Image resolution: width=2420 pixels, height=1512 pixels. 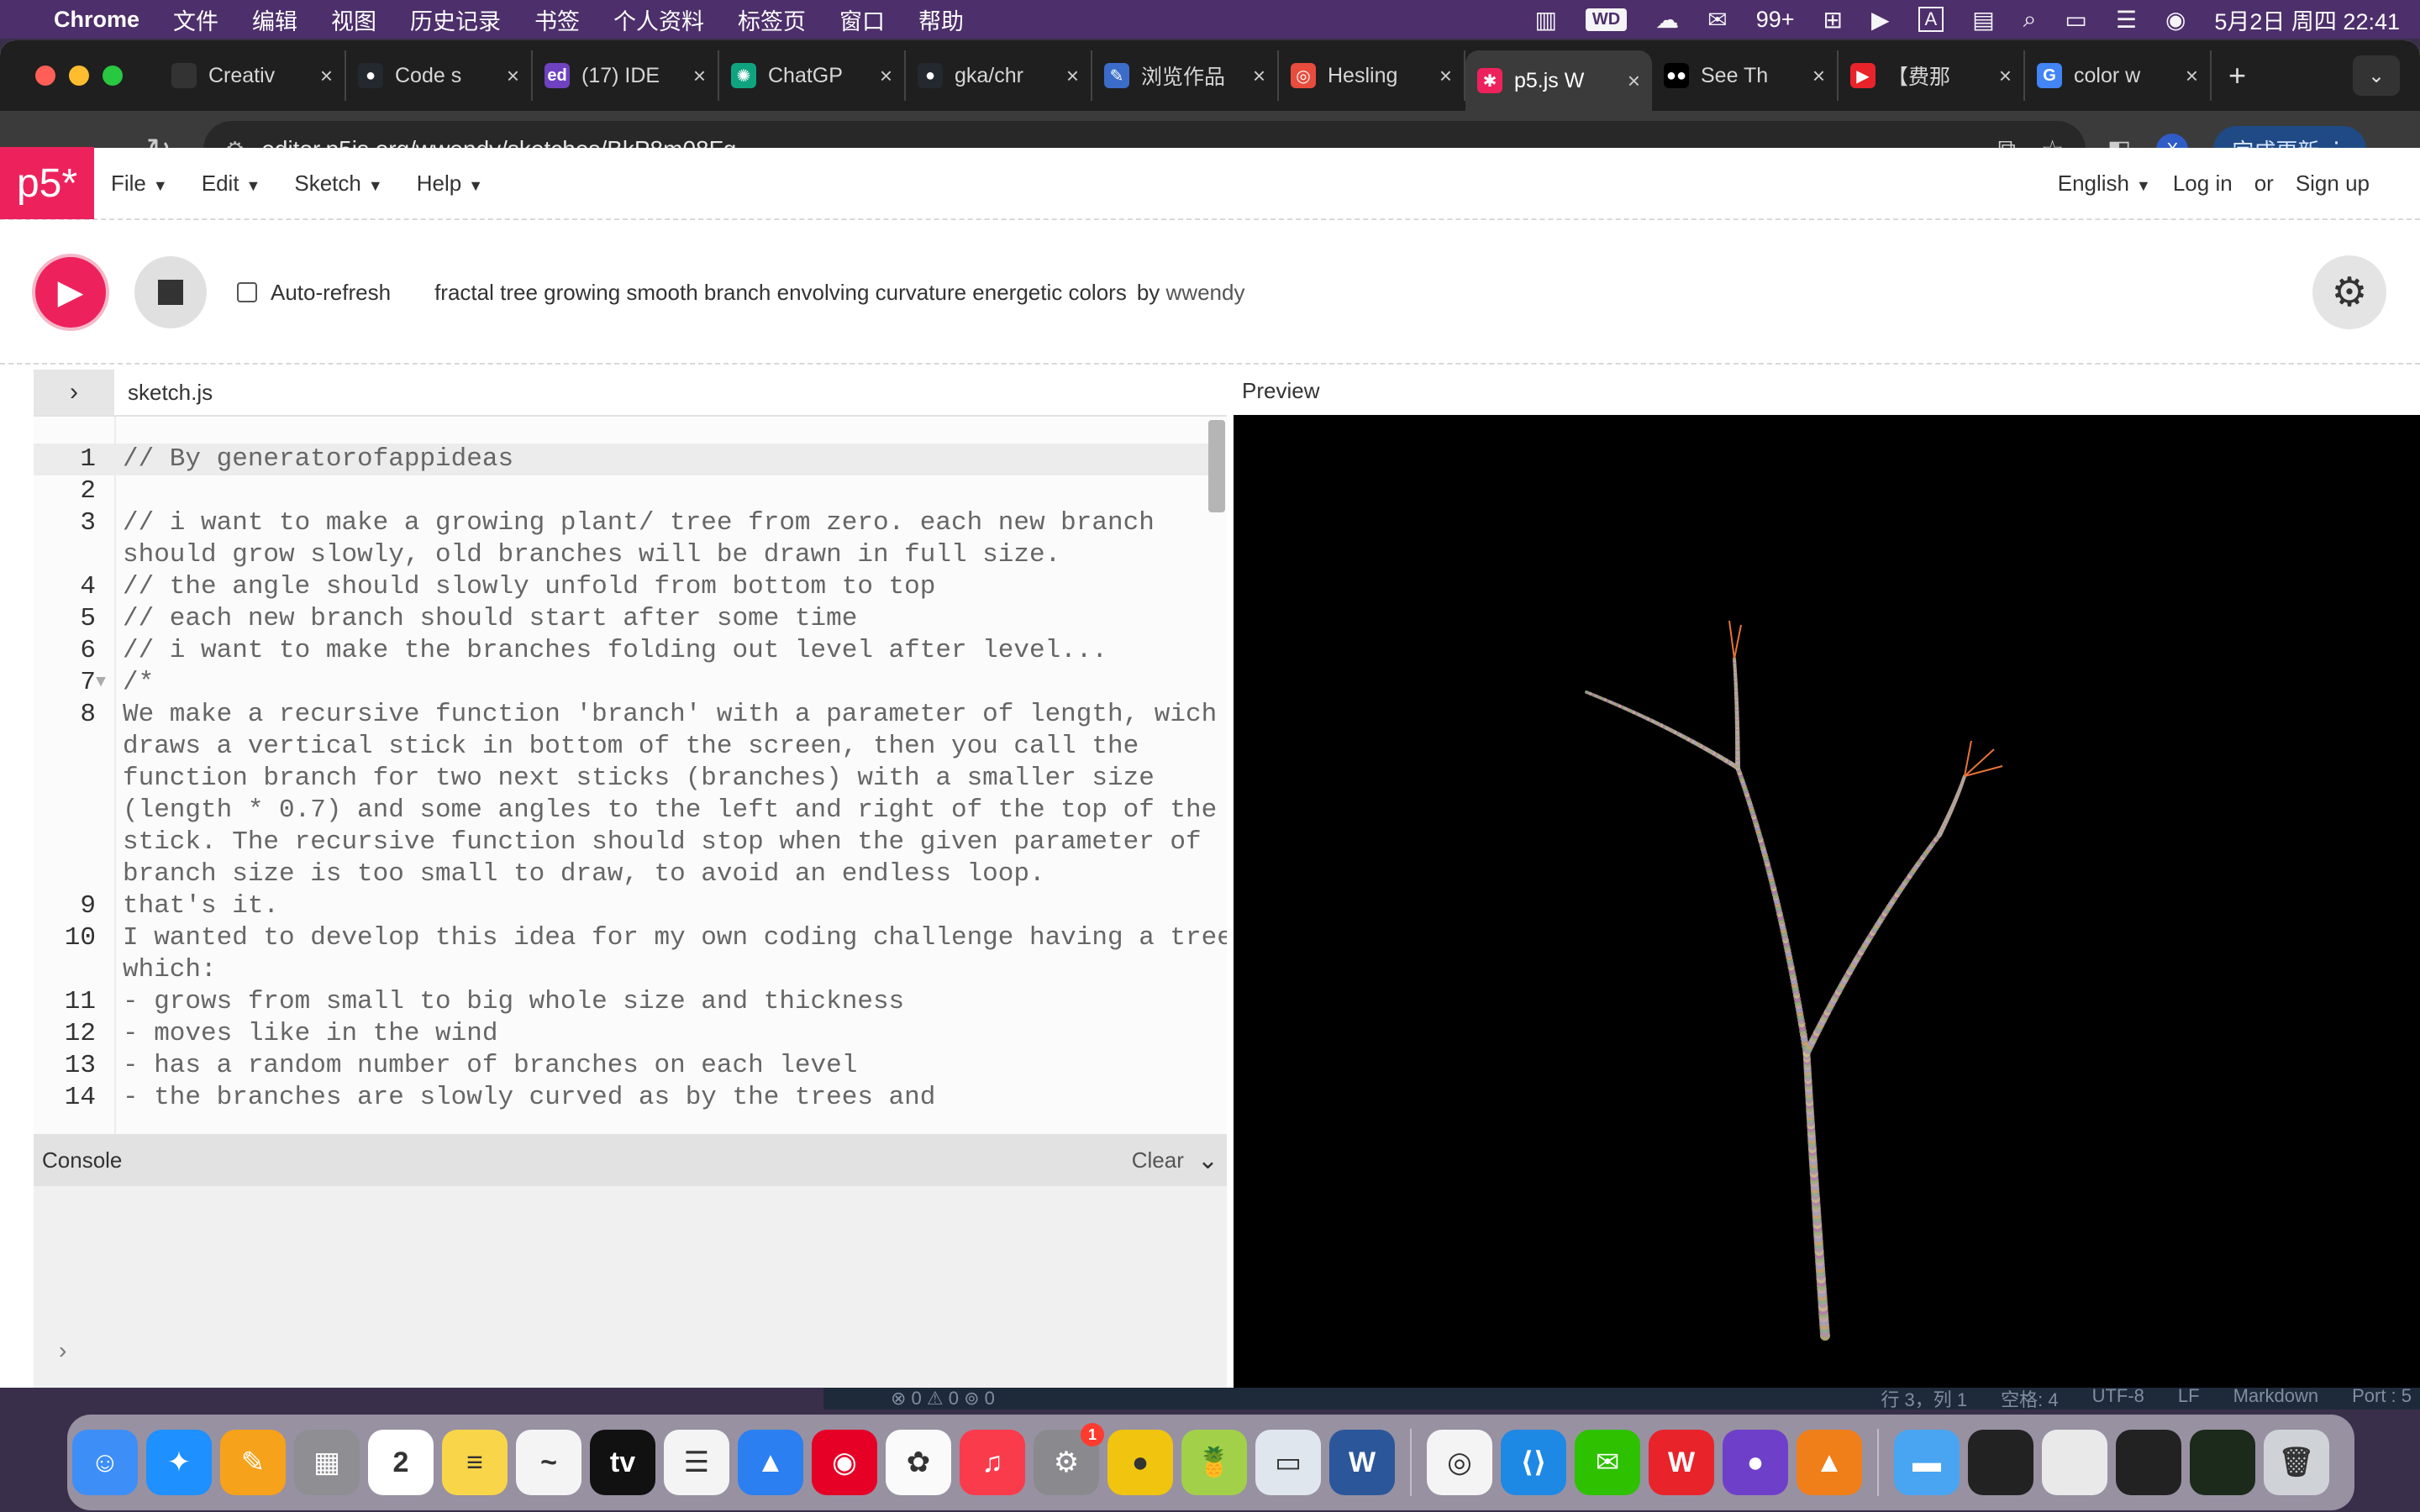 What do you see at coordinates (2104, 184) in the screenshot?
I see `language-dropdown: English ▼` at bounding box center [2104, 184].